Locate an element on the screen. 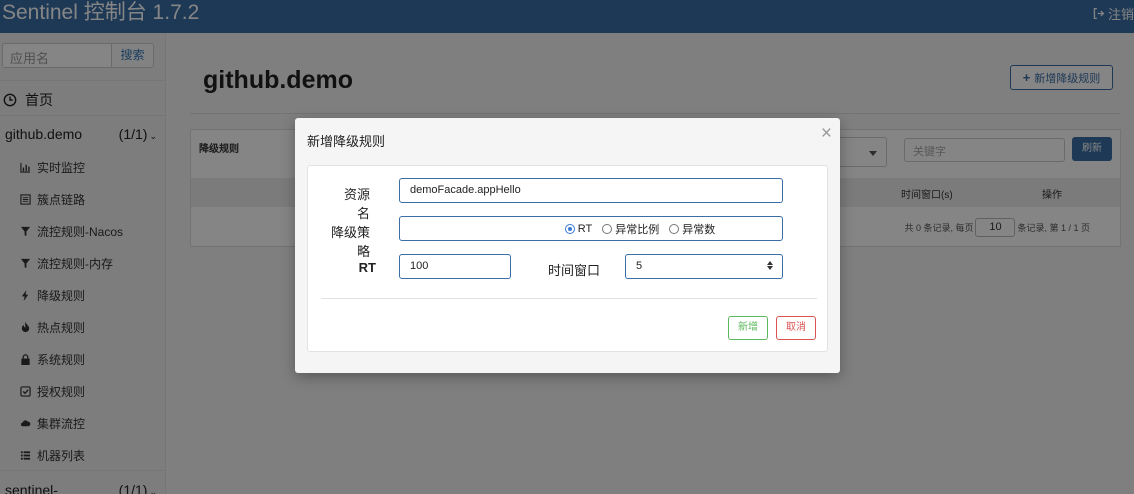 The image size is (1134, 494). add-button: 新增 is located at coordinates (748, 328).